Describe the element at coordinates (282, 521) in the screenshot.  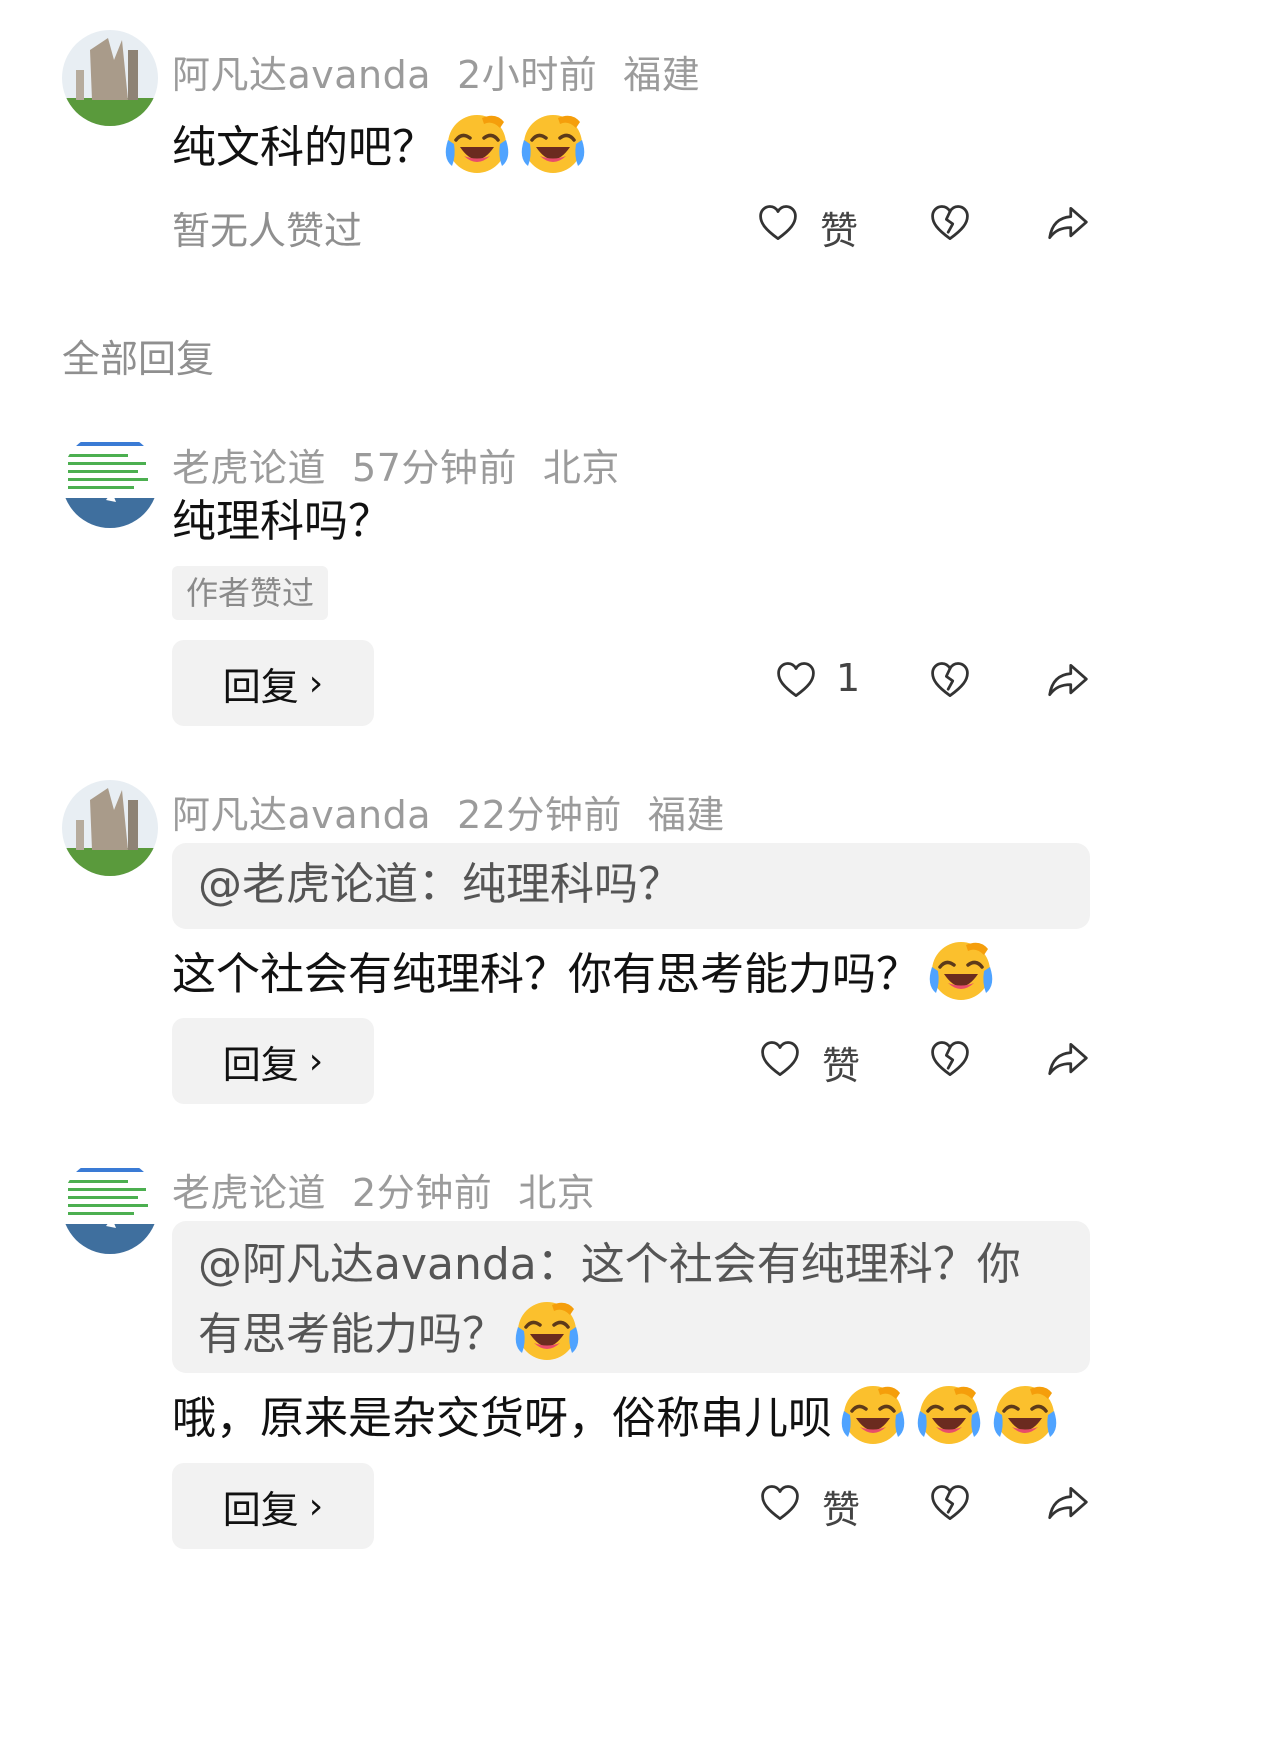
I see `reply-text: 纯理科吗？` at that location.